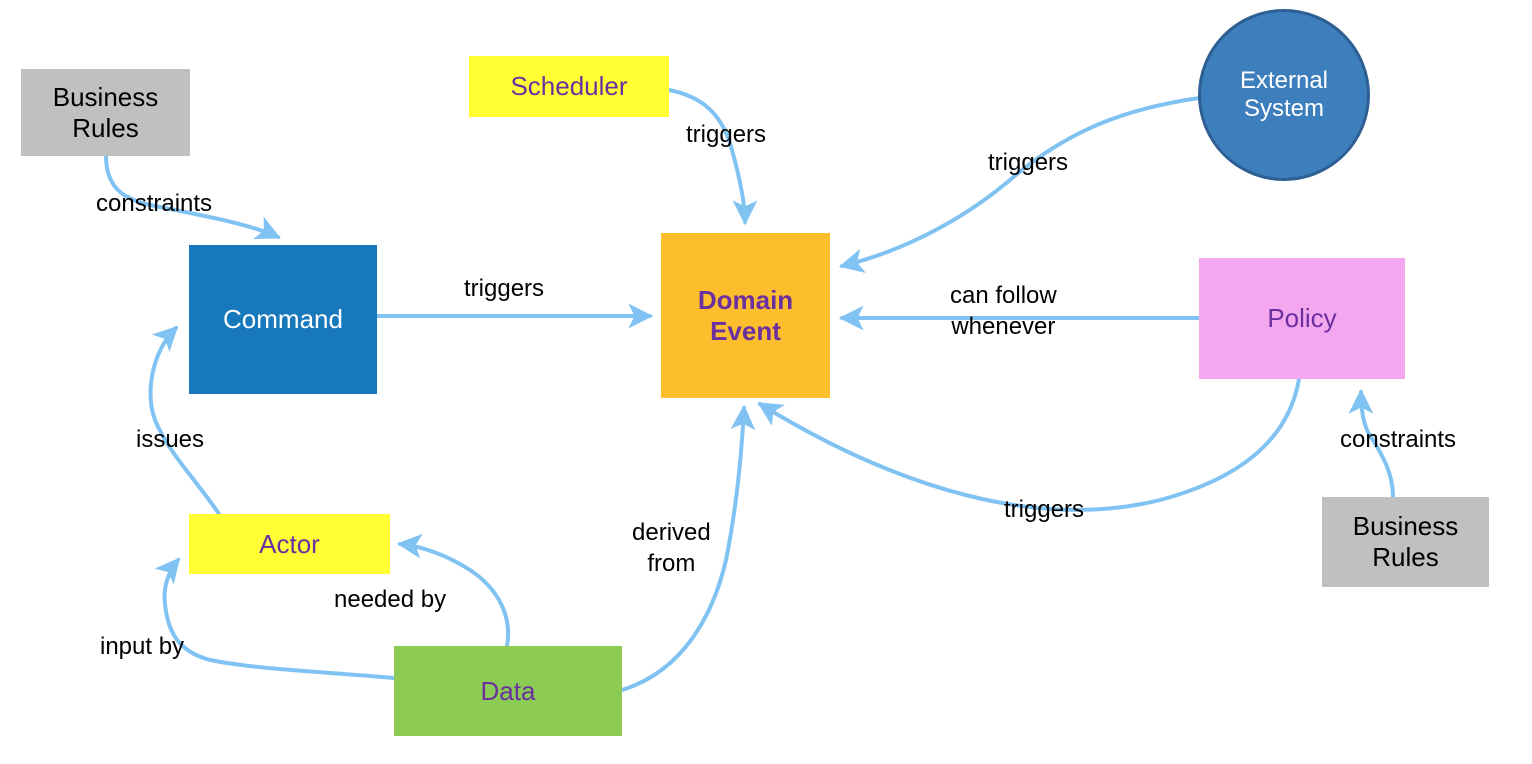 The image size is (1532, 764). What do you see at coordinates (289, 544) in the screenshot?
I see `node-actor: Actor` at bounding box center [289, 544].